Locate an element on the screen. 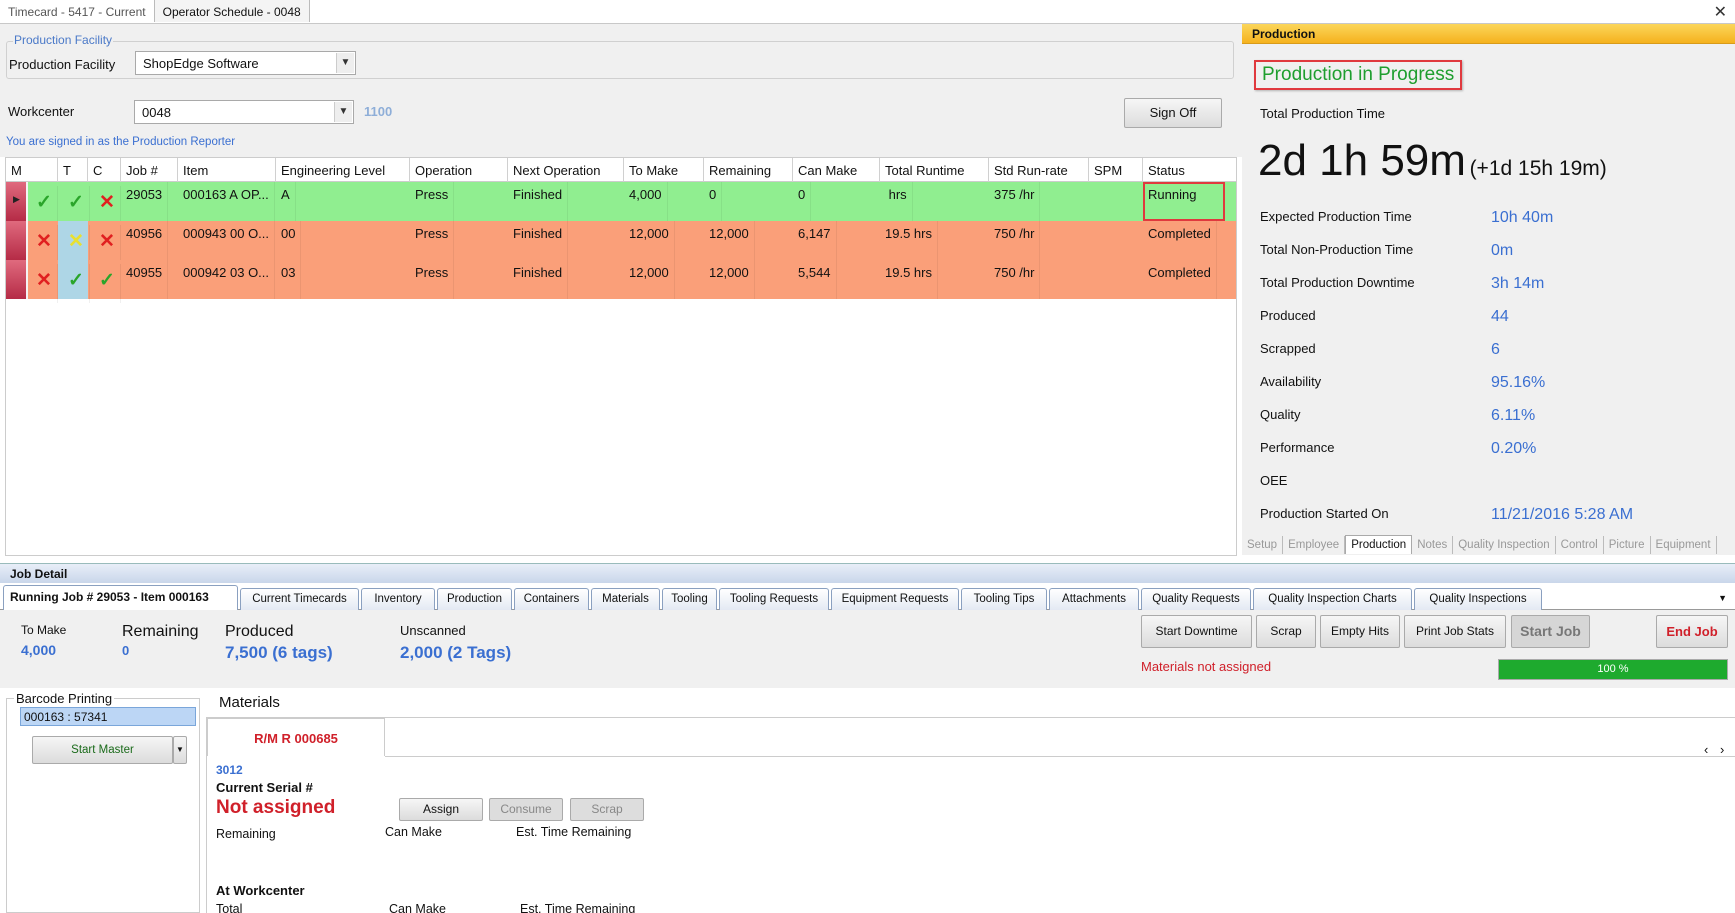 The image size is (1735, 913). tab-quality-inspections: Quality Inspections is located at coordinates (1478, 599).